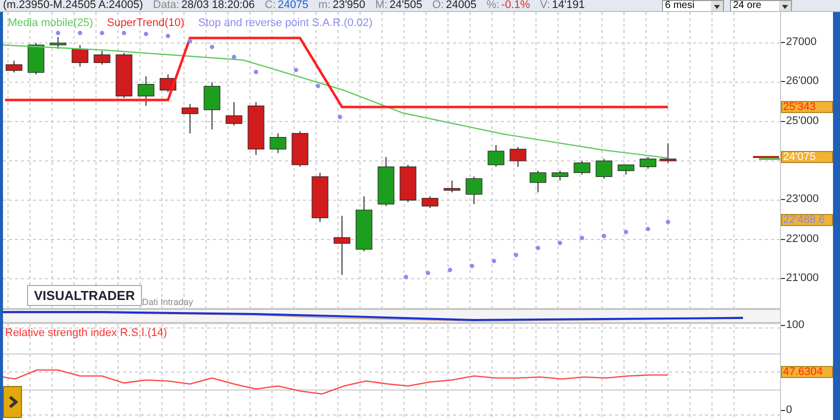 The height and width of the screenshot is (420, 840). What do you see at coordinates (807, 220) in the screenshot?
I see `price-badge: 22'488.6` at bounding box center [807, 220].